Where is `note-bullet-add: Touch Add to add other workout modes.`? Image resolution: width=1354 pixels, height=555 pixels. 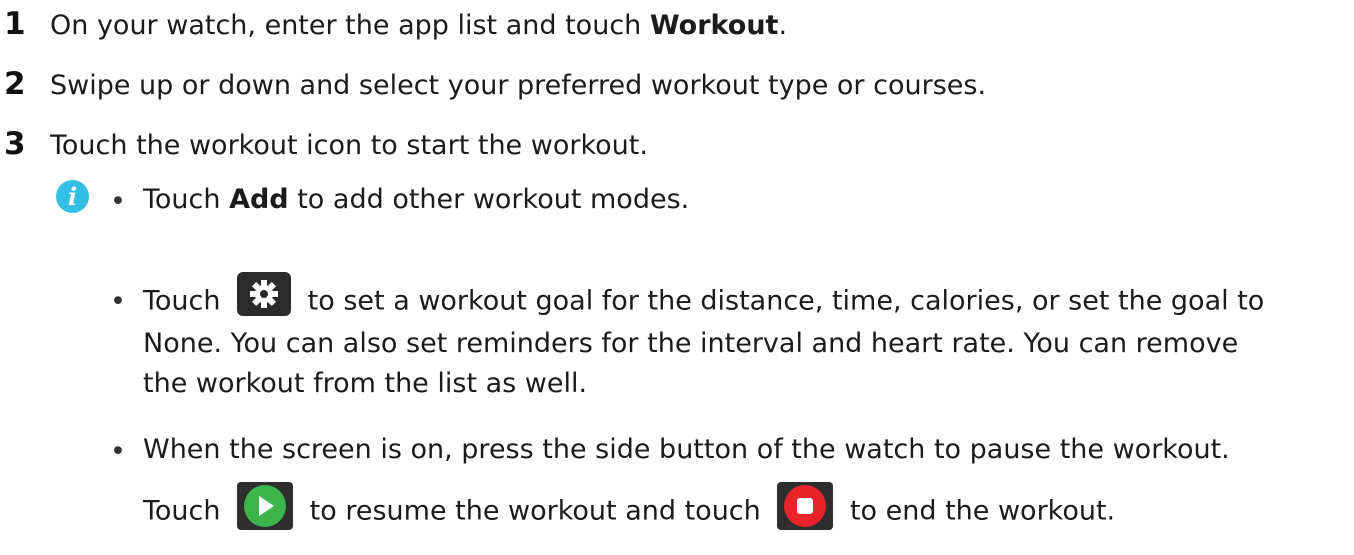 note-bullet-add: Touch Add to add other workout modes. is located at coordinates (416, 199).